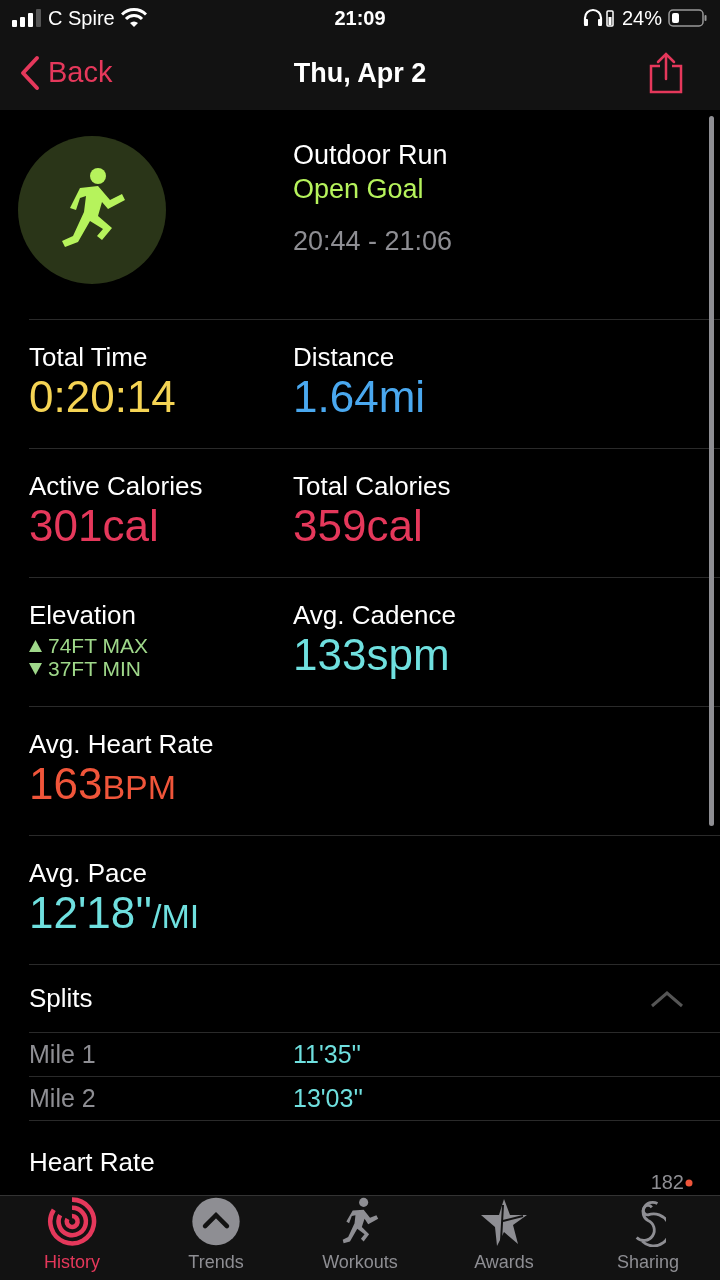 The height and width of the screenshot is (1280, 720). I want to click on metric-label: Avg. Cadence, so click(375, 615).